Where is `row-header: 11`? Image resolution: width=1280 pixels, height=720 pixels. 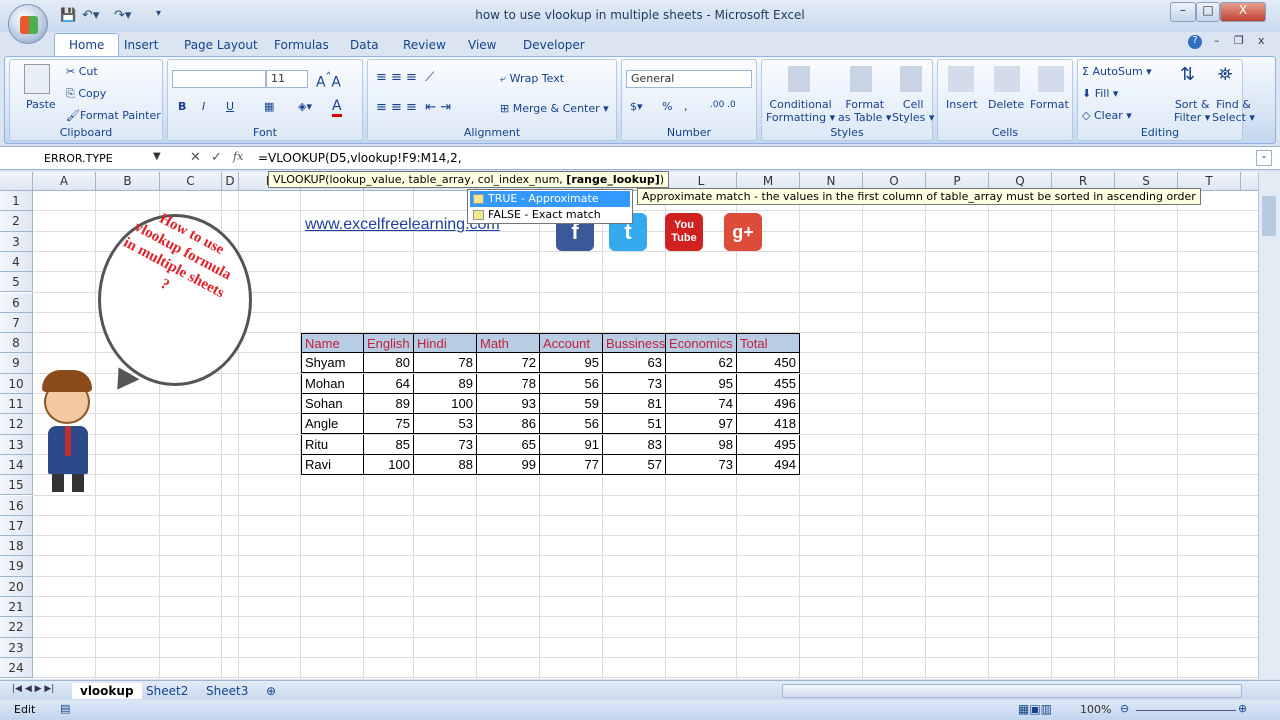 row-header: 11 is located at coordinates (16, 404).